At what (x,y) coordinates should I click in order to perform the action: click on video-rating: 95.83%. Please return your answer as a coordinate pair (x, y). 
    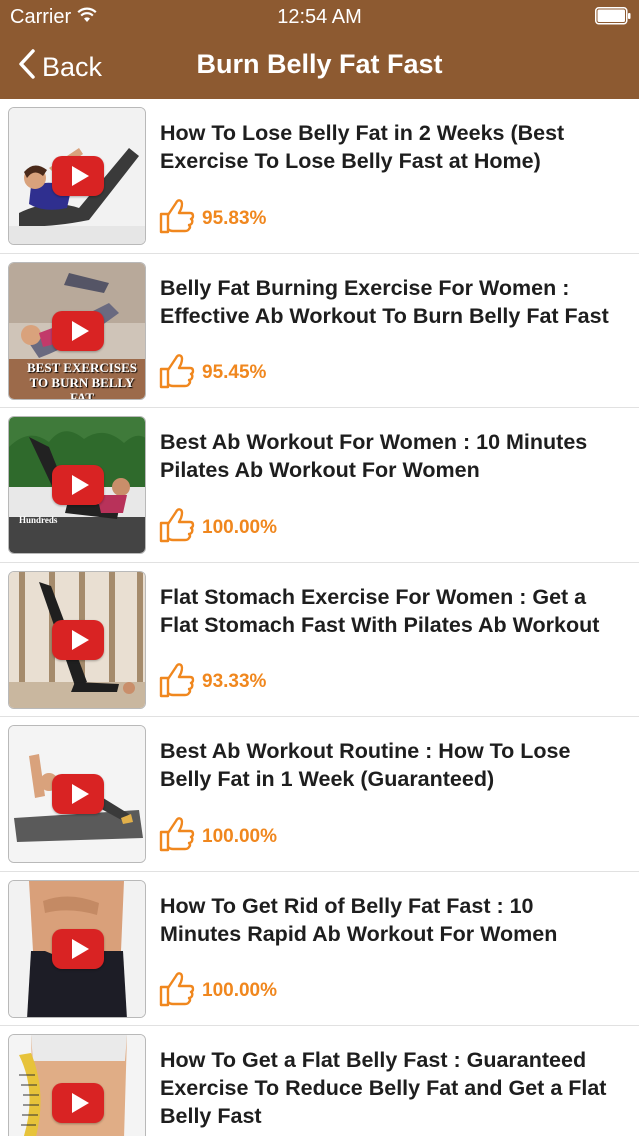
    Looking at the image, I should click on (212, 218).